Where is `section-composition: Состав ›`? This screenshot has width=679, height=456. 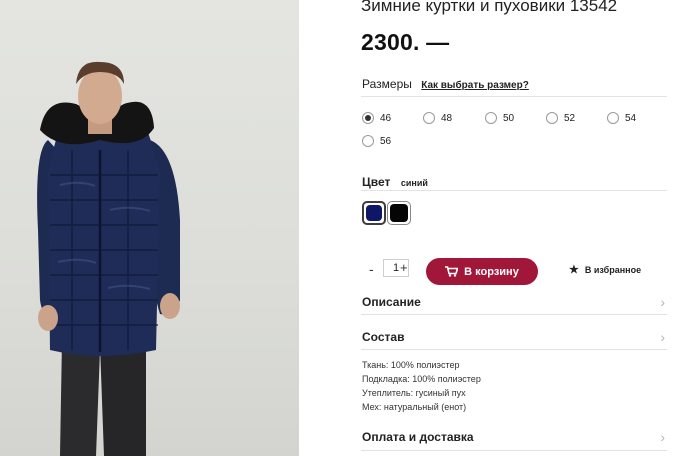 section-composition: Состав › is located at coordinates (514, 337).